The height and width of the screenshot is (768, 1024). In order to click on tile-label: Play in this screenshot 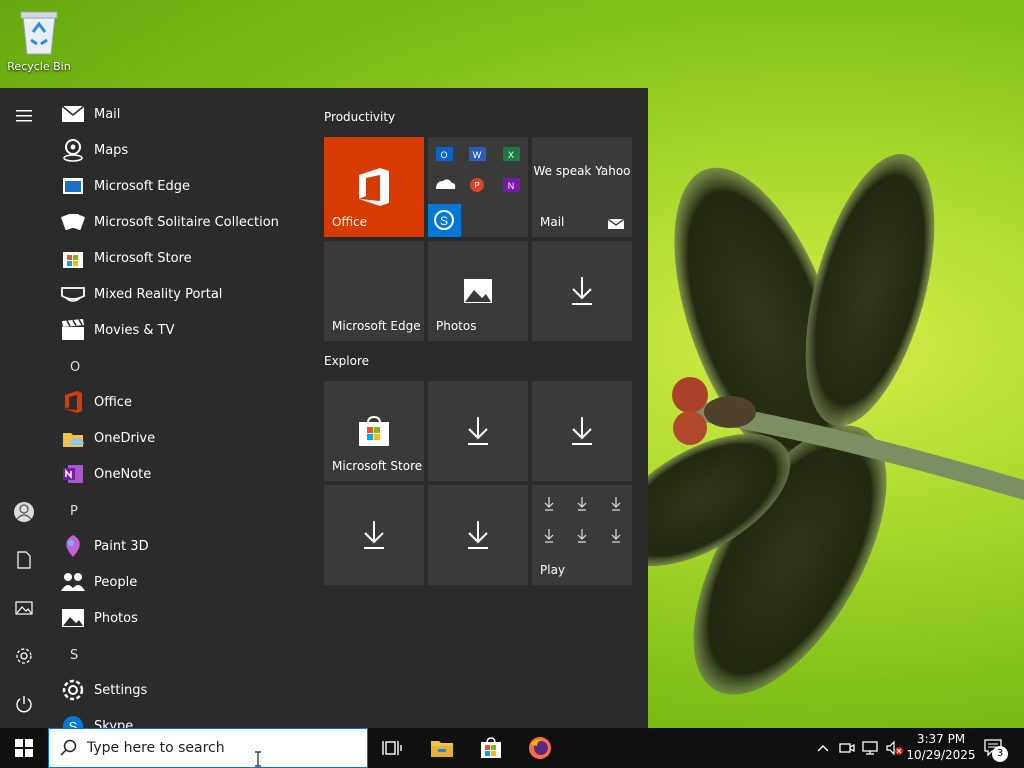, I will do `click(553, 570)`.